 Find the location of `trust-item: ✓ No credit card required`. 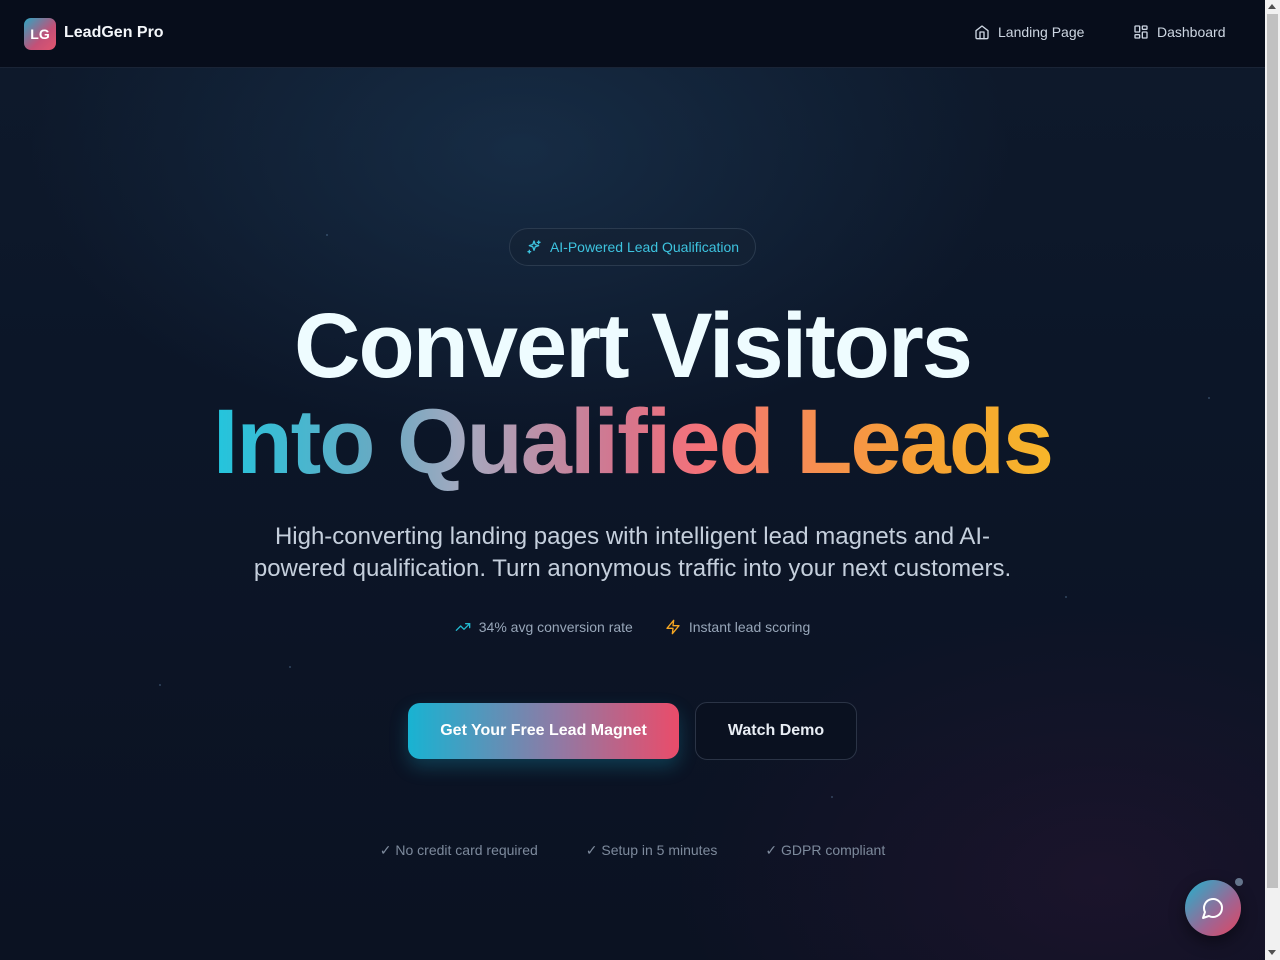

trust-item: ✓ No credit card required is located at coordinates (458, 850).